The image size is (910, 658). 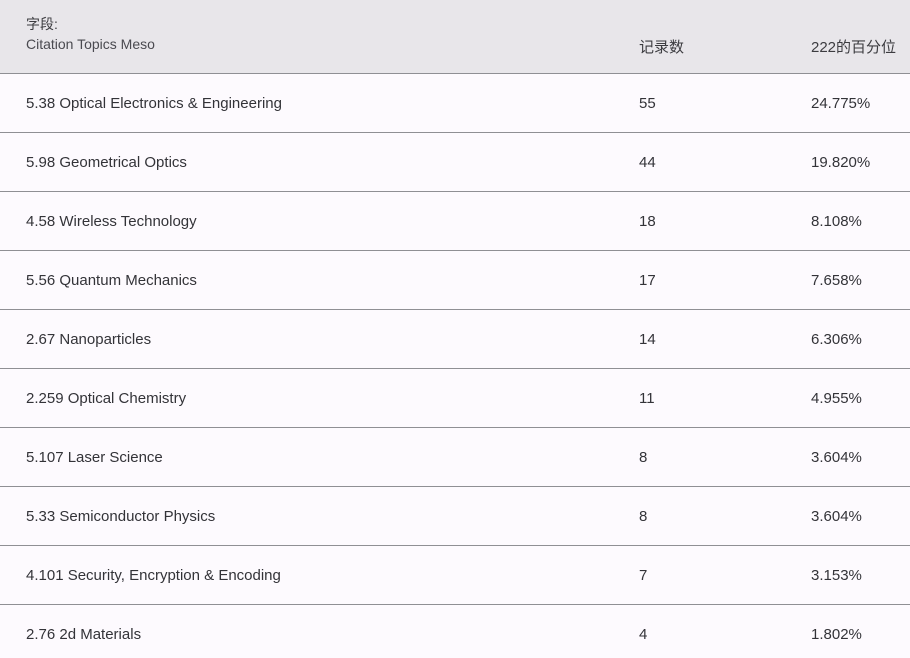 I want to click on count-cell: 14, so click(x=647, y=339).